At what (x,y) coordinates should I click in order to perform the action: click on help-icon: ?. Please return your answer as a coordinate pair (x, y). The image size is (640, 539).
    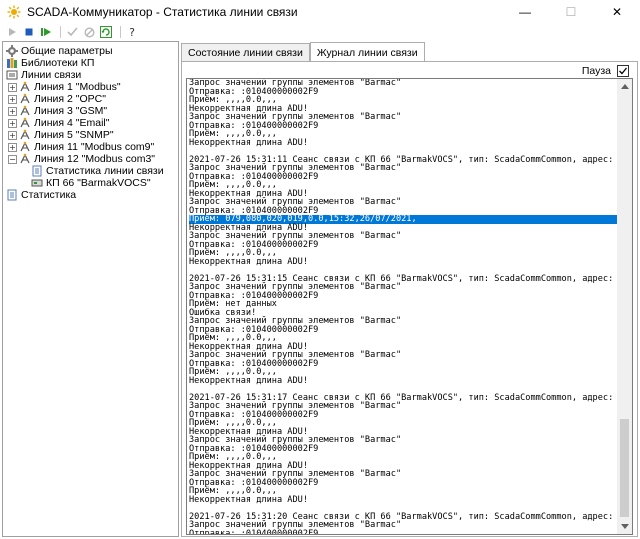
    Looking at the image, I should click on (132, 32).